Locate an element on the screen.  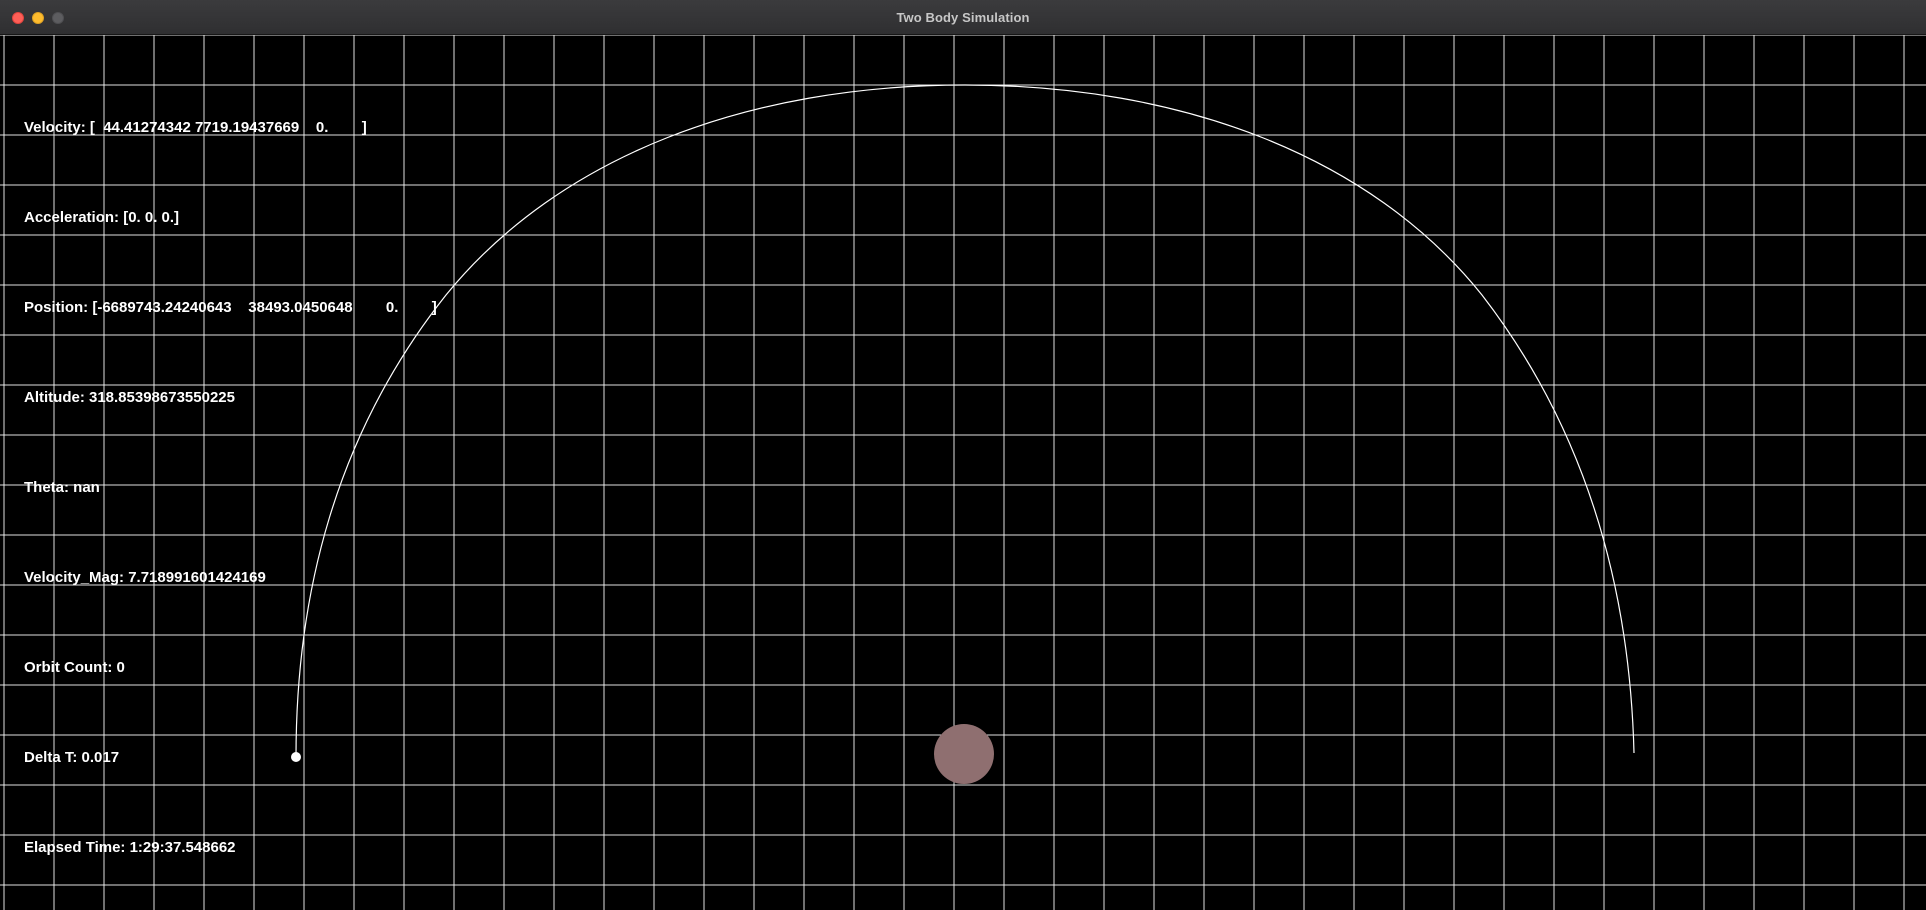
altitude-readout: Altitude: 318.85398673550225 is located at coordinates (129, 397).